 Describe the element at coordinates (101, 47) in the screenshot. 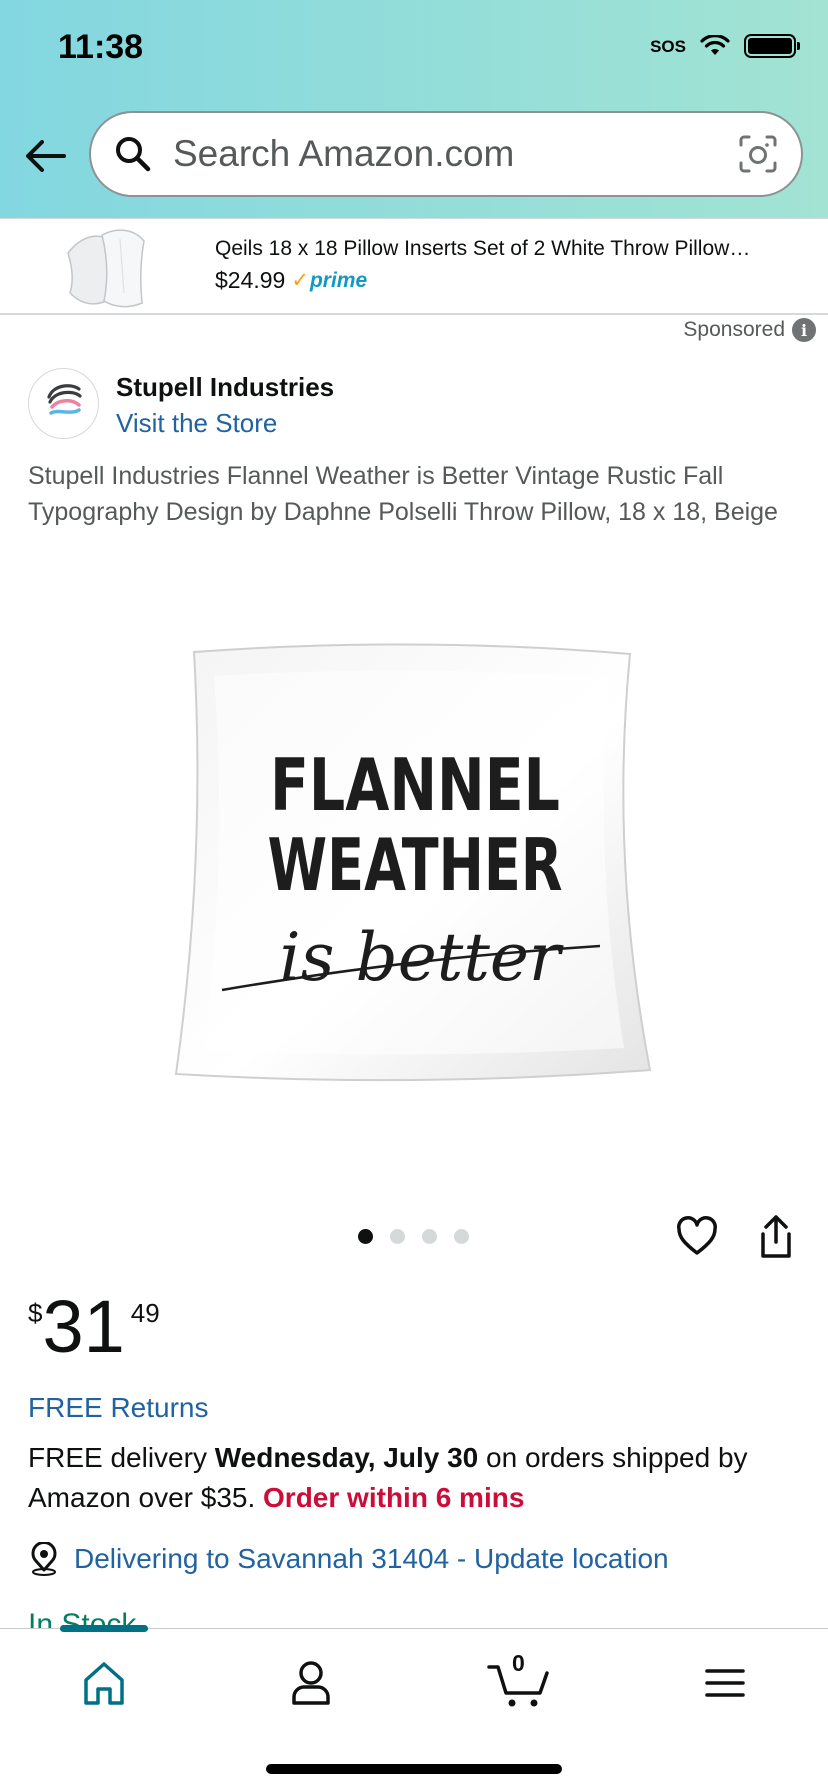

I see `status-time: 11:38` at that location.